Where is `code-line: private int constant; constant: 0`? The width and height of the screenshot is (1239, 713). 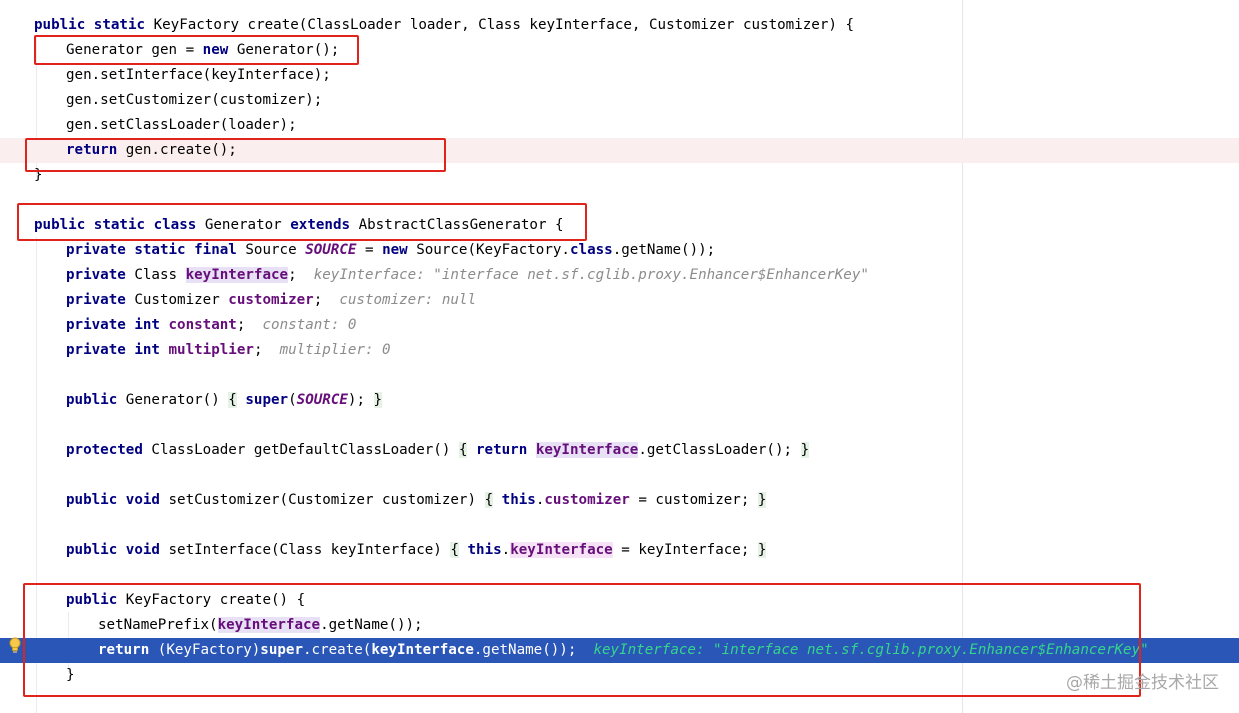 code-line: private int constant; constant: 0 is located at coordinates (619, 325).